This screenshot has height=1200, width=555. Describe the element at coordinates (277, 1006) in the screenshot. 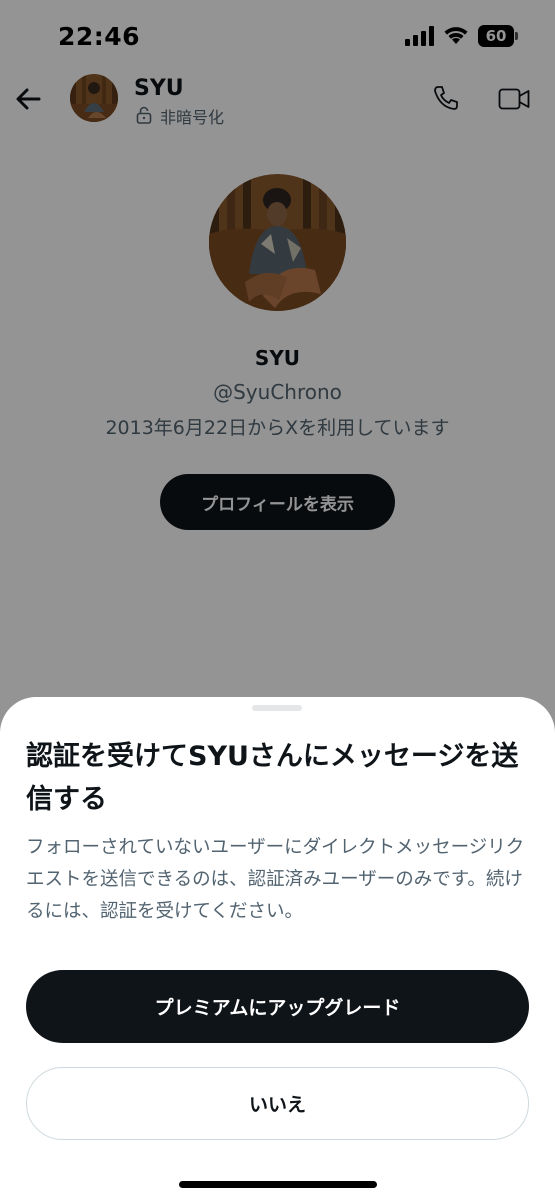

I see `upgrade-premium-button: プレミアムにアップグレード` at that location.